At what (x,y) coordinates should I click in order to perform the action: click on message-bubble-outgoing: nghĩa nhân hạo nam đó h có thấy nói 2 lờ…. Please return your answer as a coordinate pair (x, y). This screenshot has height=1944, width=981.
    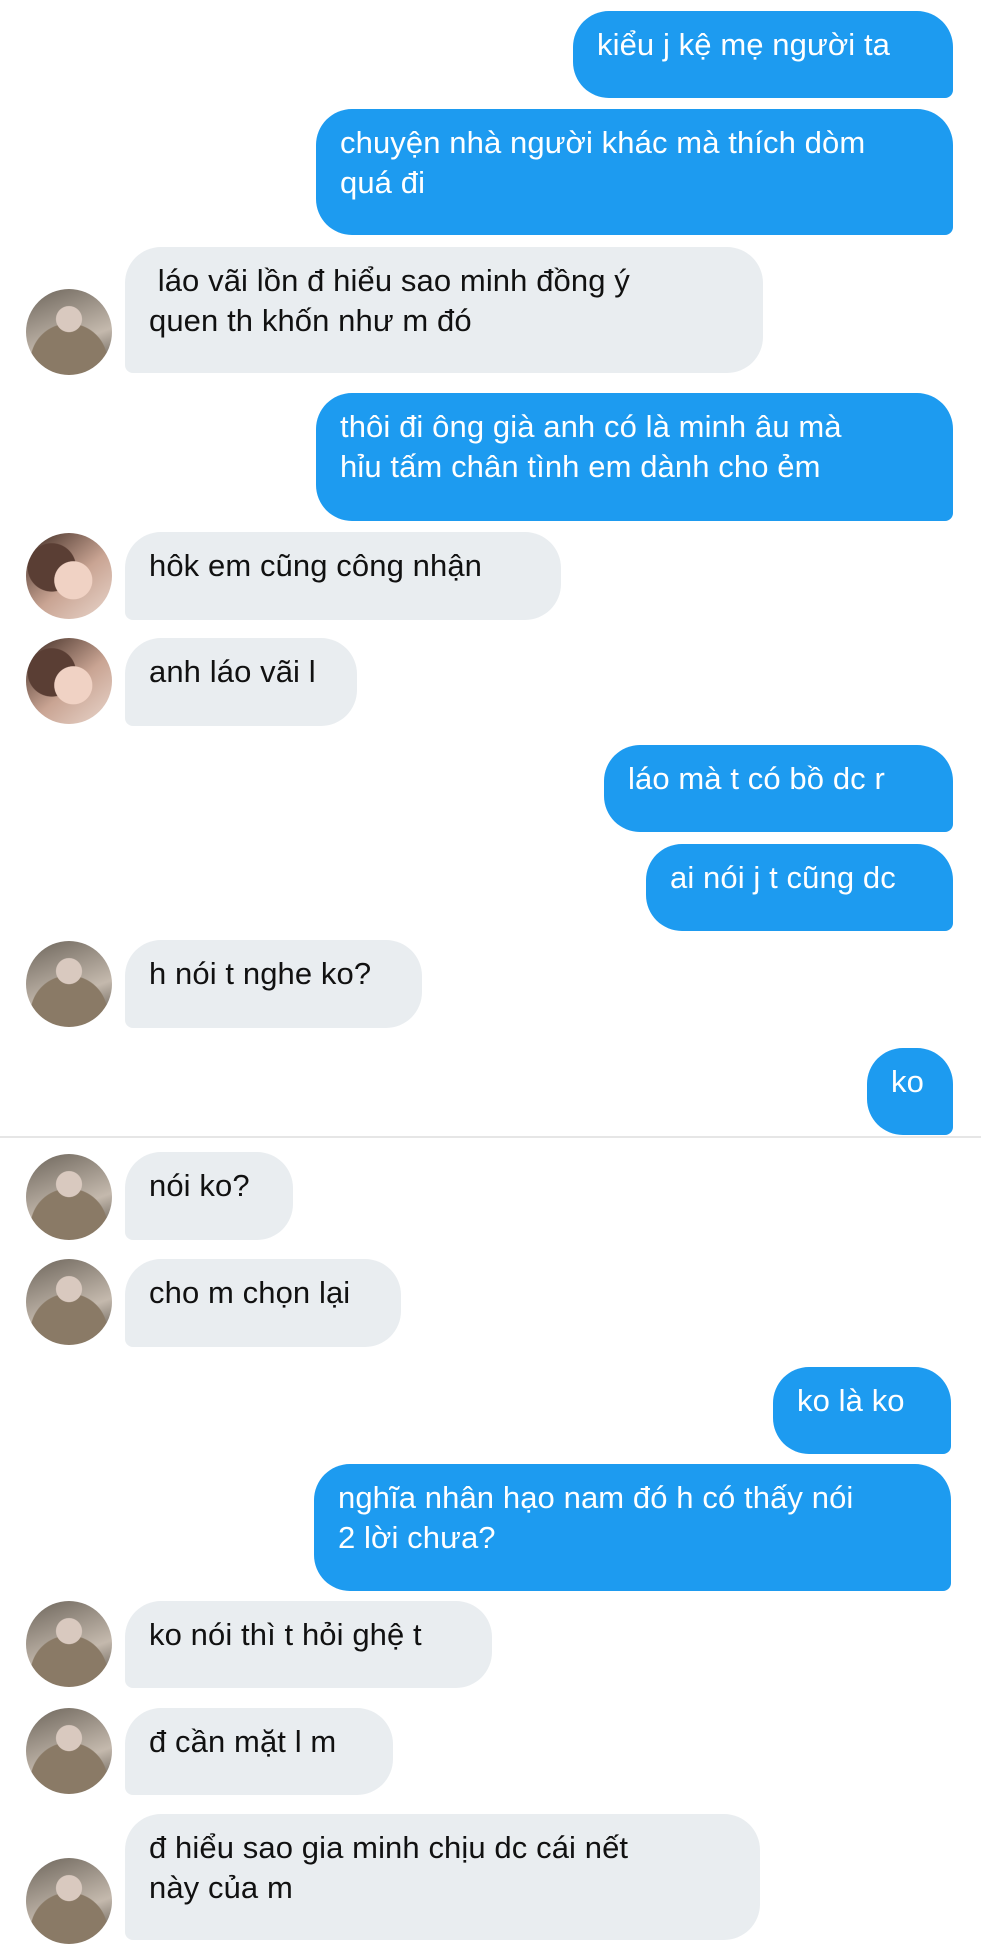
    Looking at the image, I should click on (632, 1527).